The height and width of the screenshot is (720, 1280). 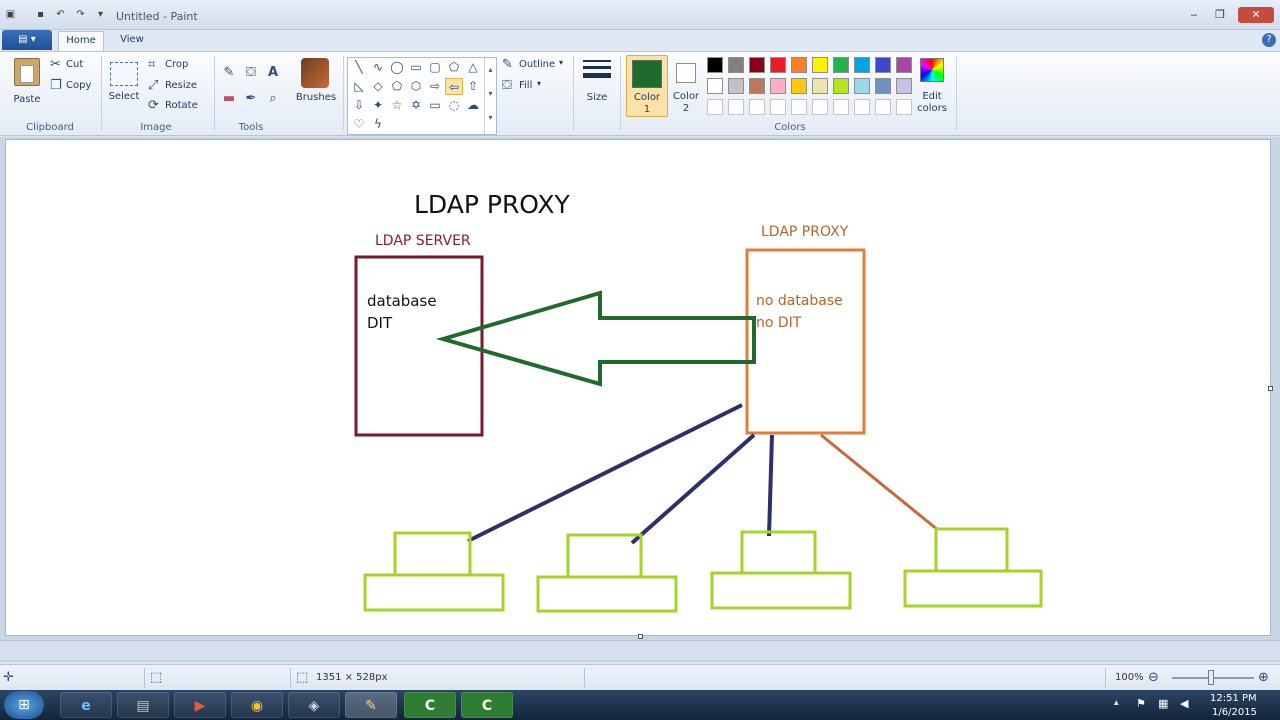 What do you see at coordinates (535, 64) in the screenshot?
I see `outline-dropdown: ✎ Outline ▾` at bounding box center [535, 64].